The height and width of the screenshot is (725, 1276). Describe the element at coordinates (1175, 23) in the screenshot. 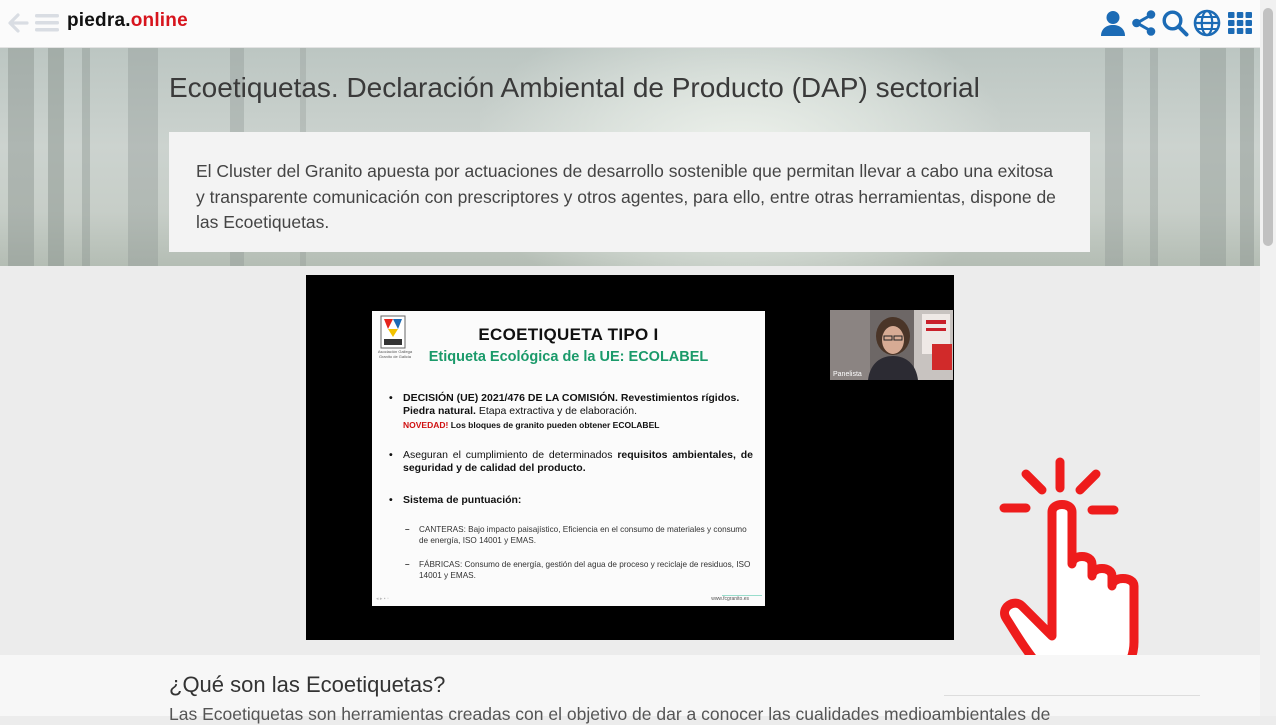

I see `search-icon` at that location.